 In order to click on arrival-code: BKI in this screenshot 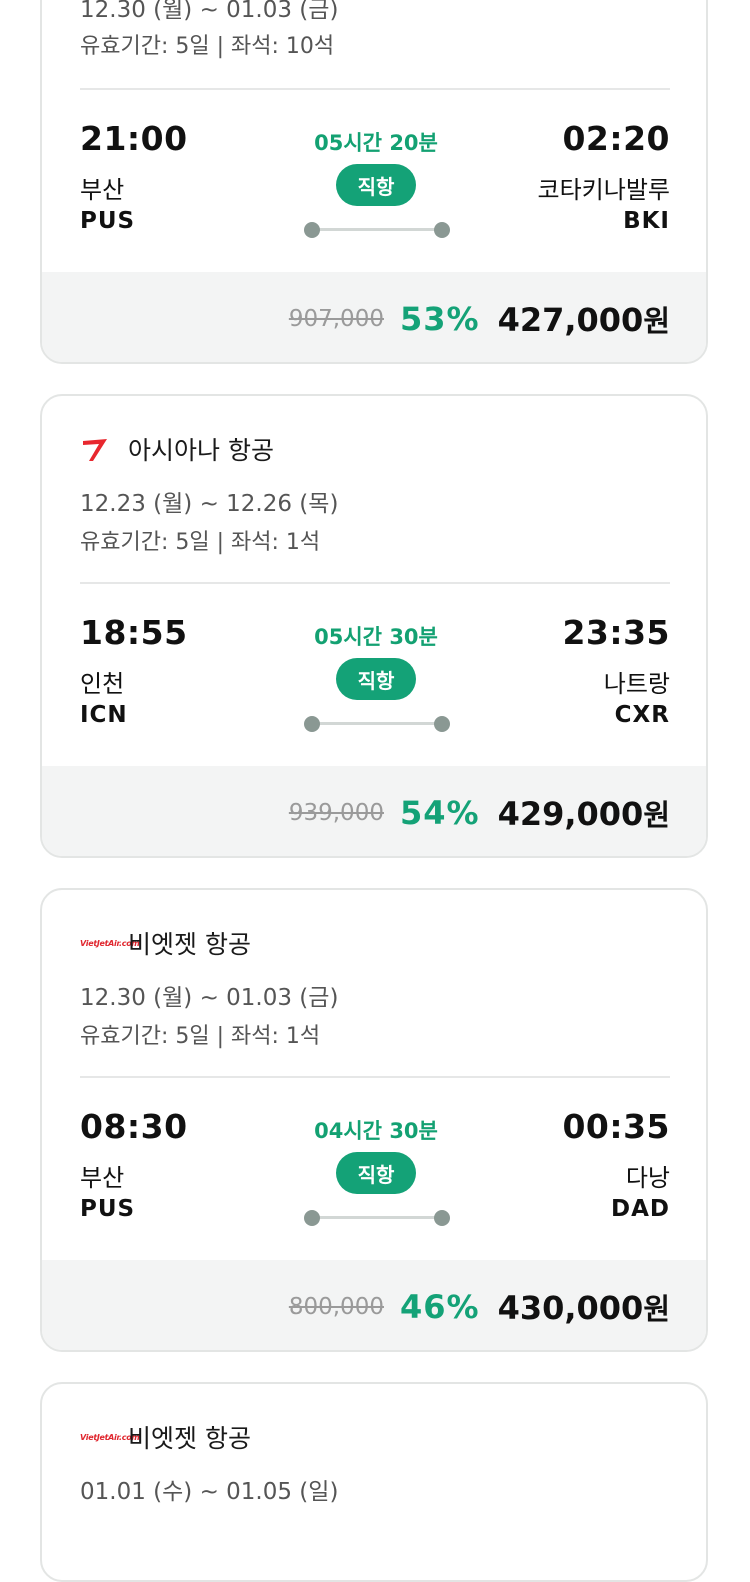, I will do `click(646, 221)`.